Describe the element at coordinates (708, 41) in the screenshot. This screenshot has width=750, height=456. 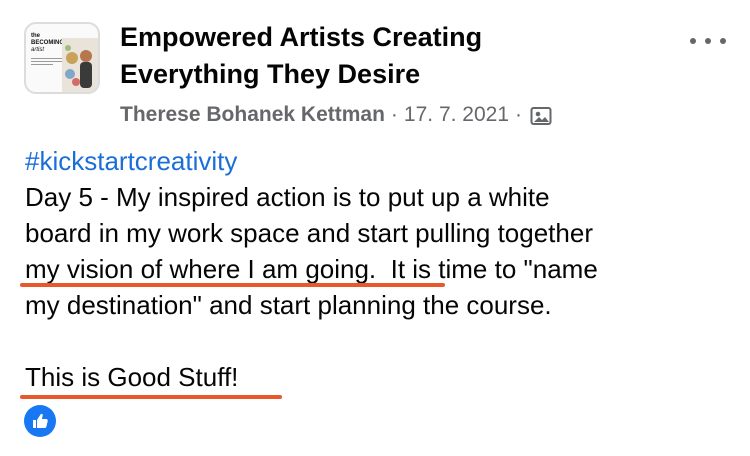
I see `more-options-icon` at that location.